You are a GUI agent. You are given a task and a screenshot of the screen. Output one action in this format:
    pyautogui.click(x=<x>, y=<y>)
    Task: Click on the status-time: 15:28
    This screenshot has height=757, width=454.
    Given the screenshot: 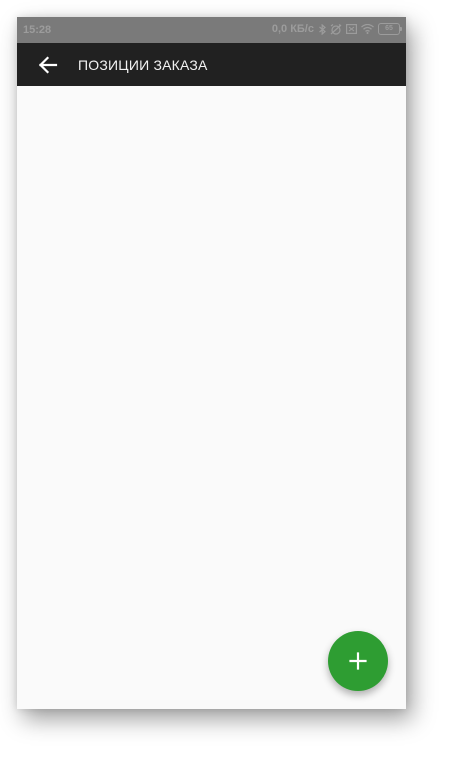 What is the action you would take?
    pyautogui.click(x=37, y=30)
    